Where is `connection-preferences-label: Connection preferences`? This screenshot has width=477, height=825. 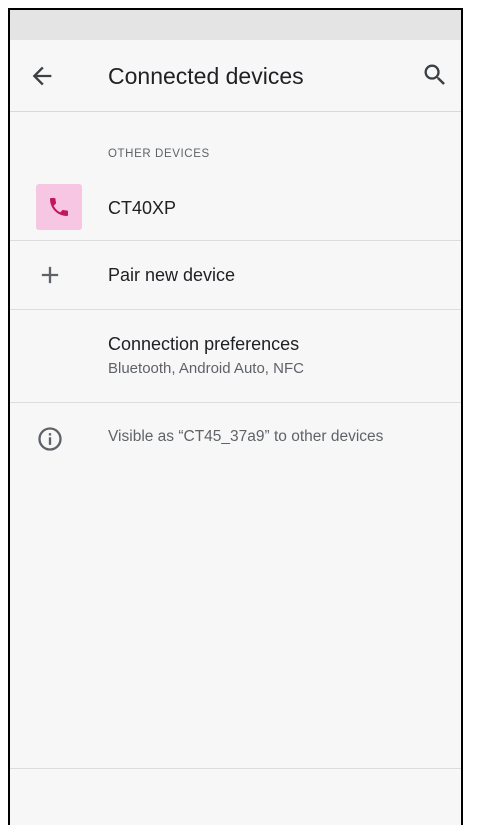 connection-preferences-label: Connection preferences is located at coordinates (204, 344).